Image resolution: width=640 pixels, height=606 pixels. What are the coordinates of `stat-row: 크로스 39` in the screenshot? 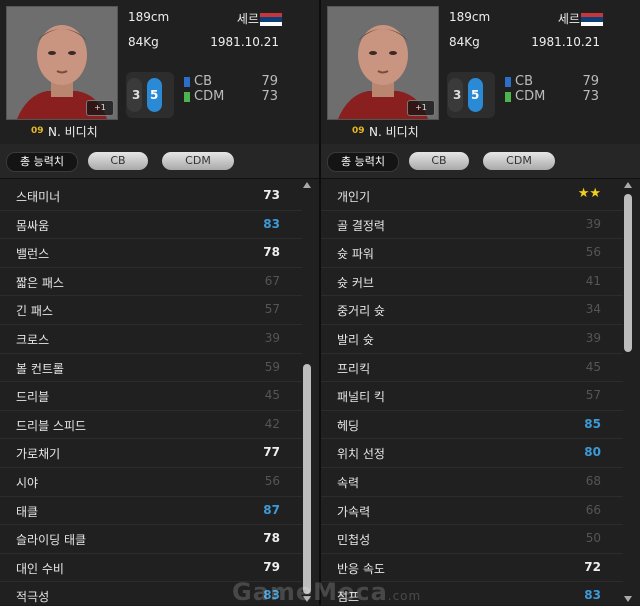 It's located at (151, 339).